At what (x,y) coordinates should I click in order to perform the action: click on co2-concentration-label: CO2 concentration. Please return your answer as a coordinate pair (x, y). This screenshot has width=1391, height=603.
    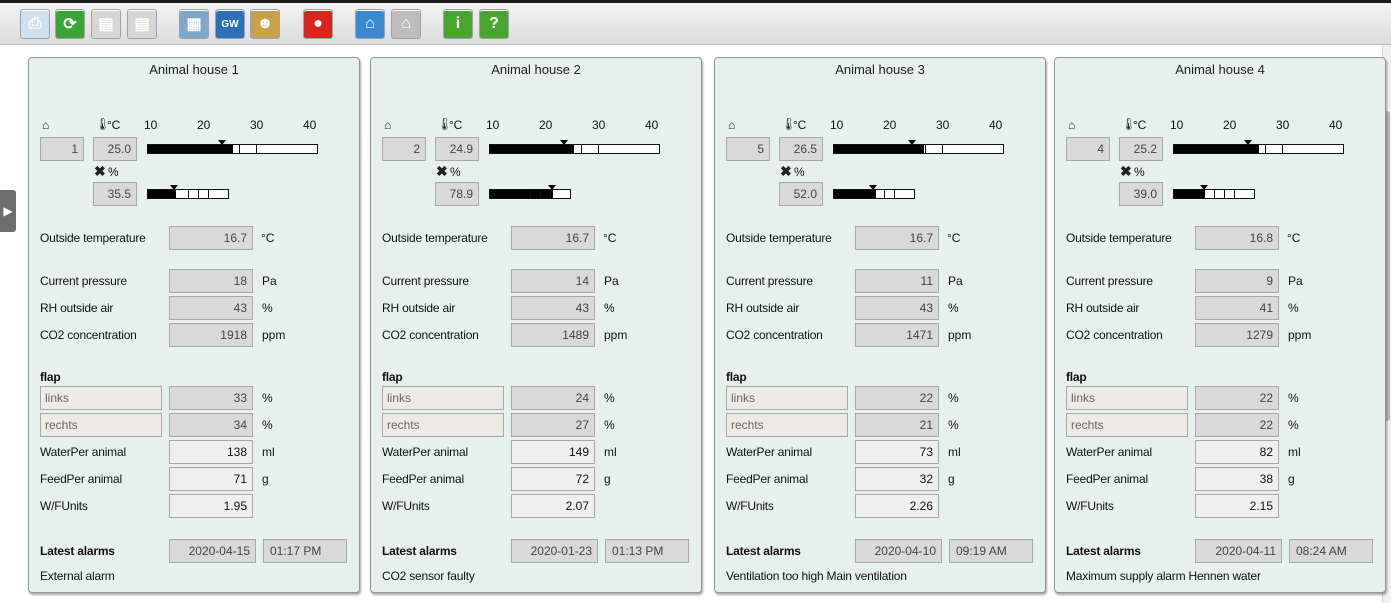
    Looking at the image, I should click on (88, 335).